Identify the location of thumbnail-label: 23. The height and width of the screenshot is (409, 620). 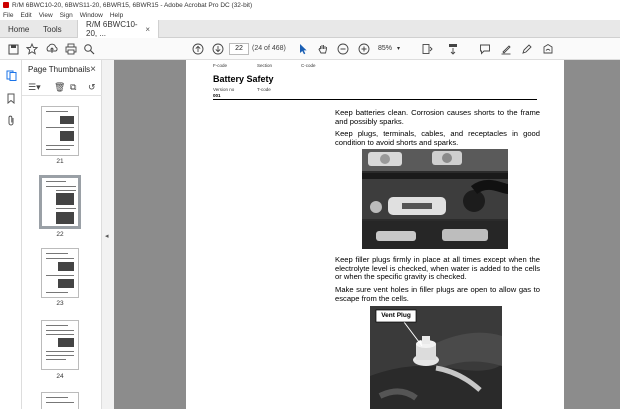
(60, 303).